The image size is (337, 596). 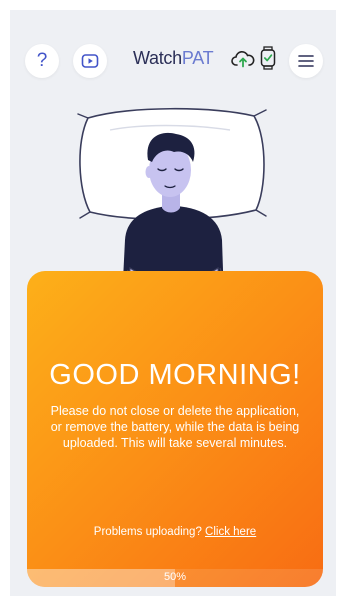 I want to click on upload-progress-bar: 50%, so click(x=175, y=578).